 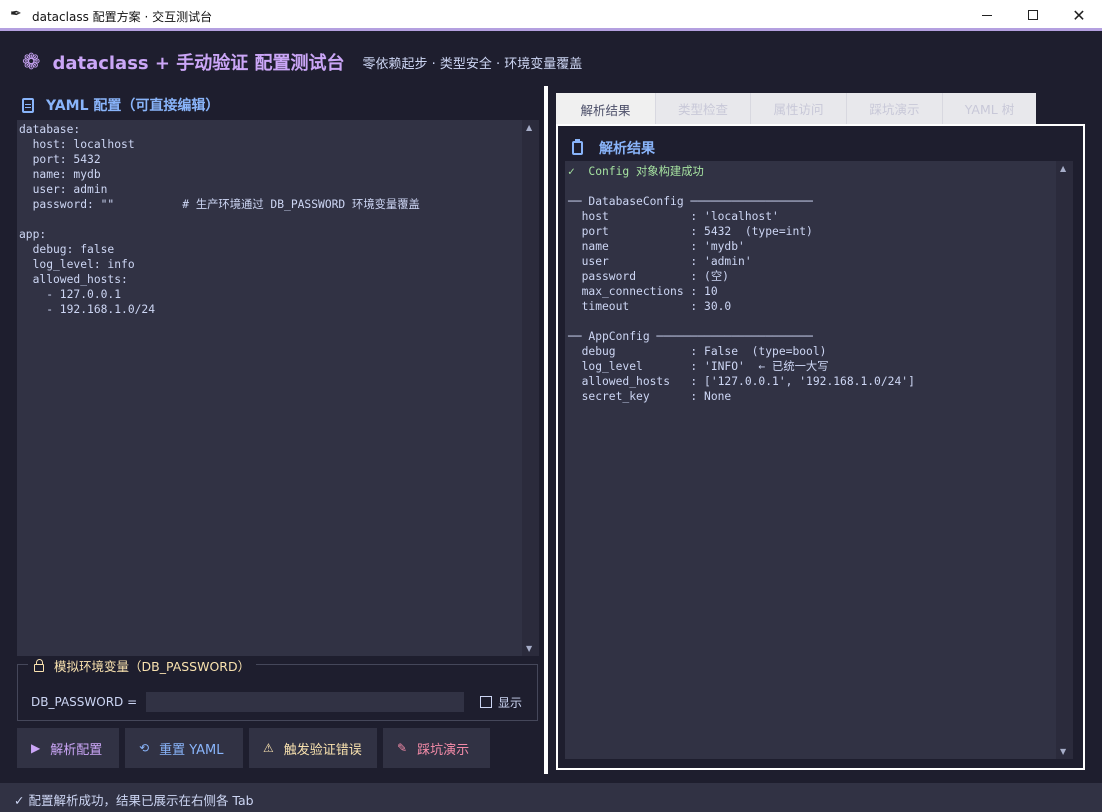 I want to click on feather-icon: ✒, so click(x=16, y=14).